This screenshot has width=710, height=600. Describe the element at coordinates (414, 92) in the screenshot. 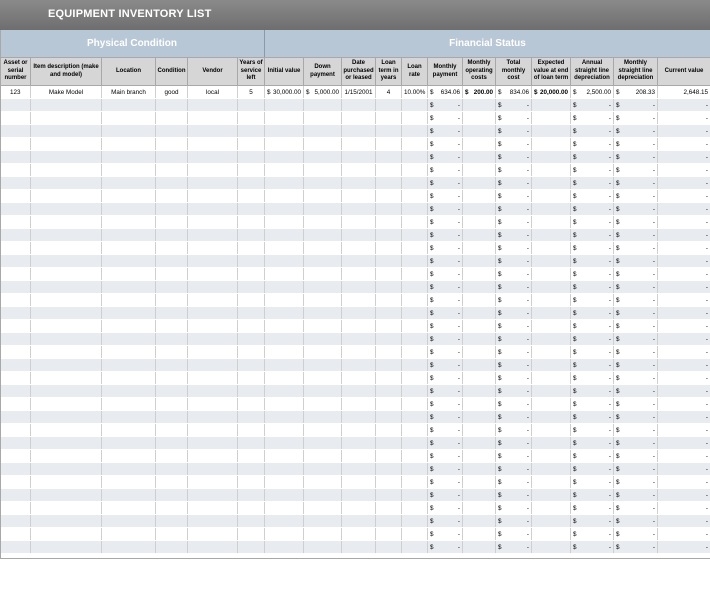

I see `cell-loan-rate: 10.00%` at that location.